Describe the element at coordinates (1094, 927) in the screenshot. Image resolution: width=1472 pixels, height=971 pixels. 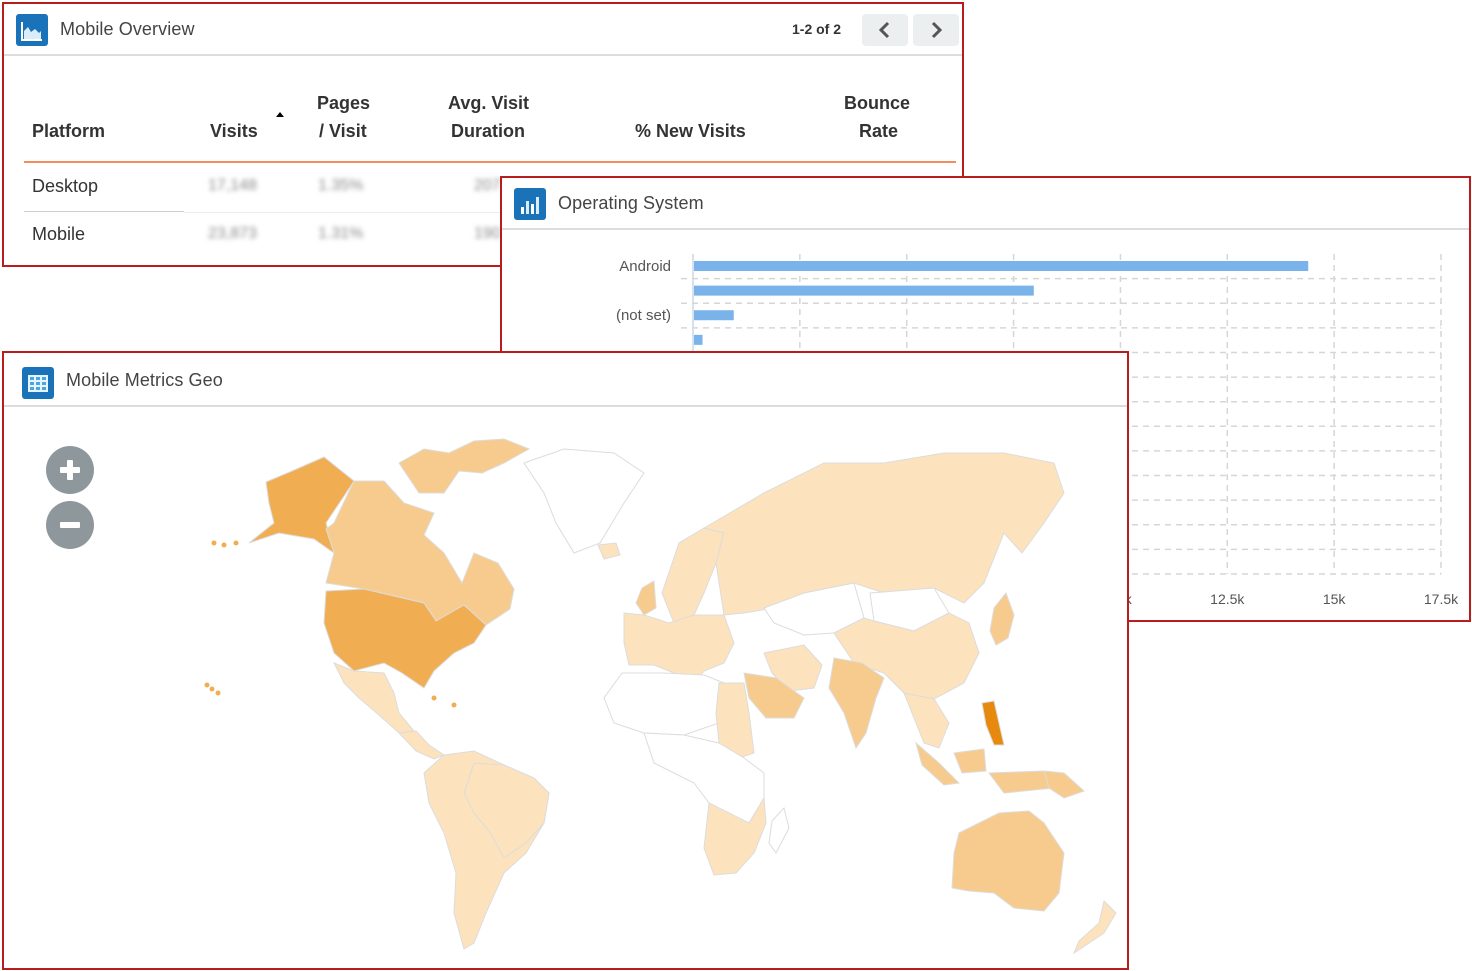
I see `region-new-zealand` at that location.